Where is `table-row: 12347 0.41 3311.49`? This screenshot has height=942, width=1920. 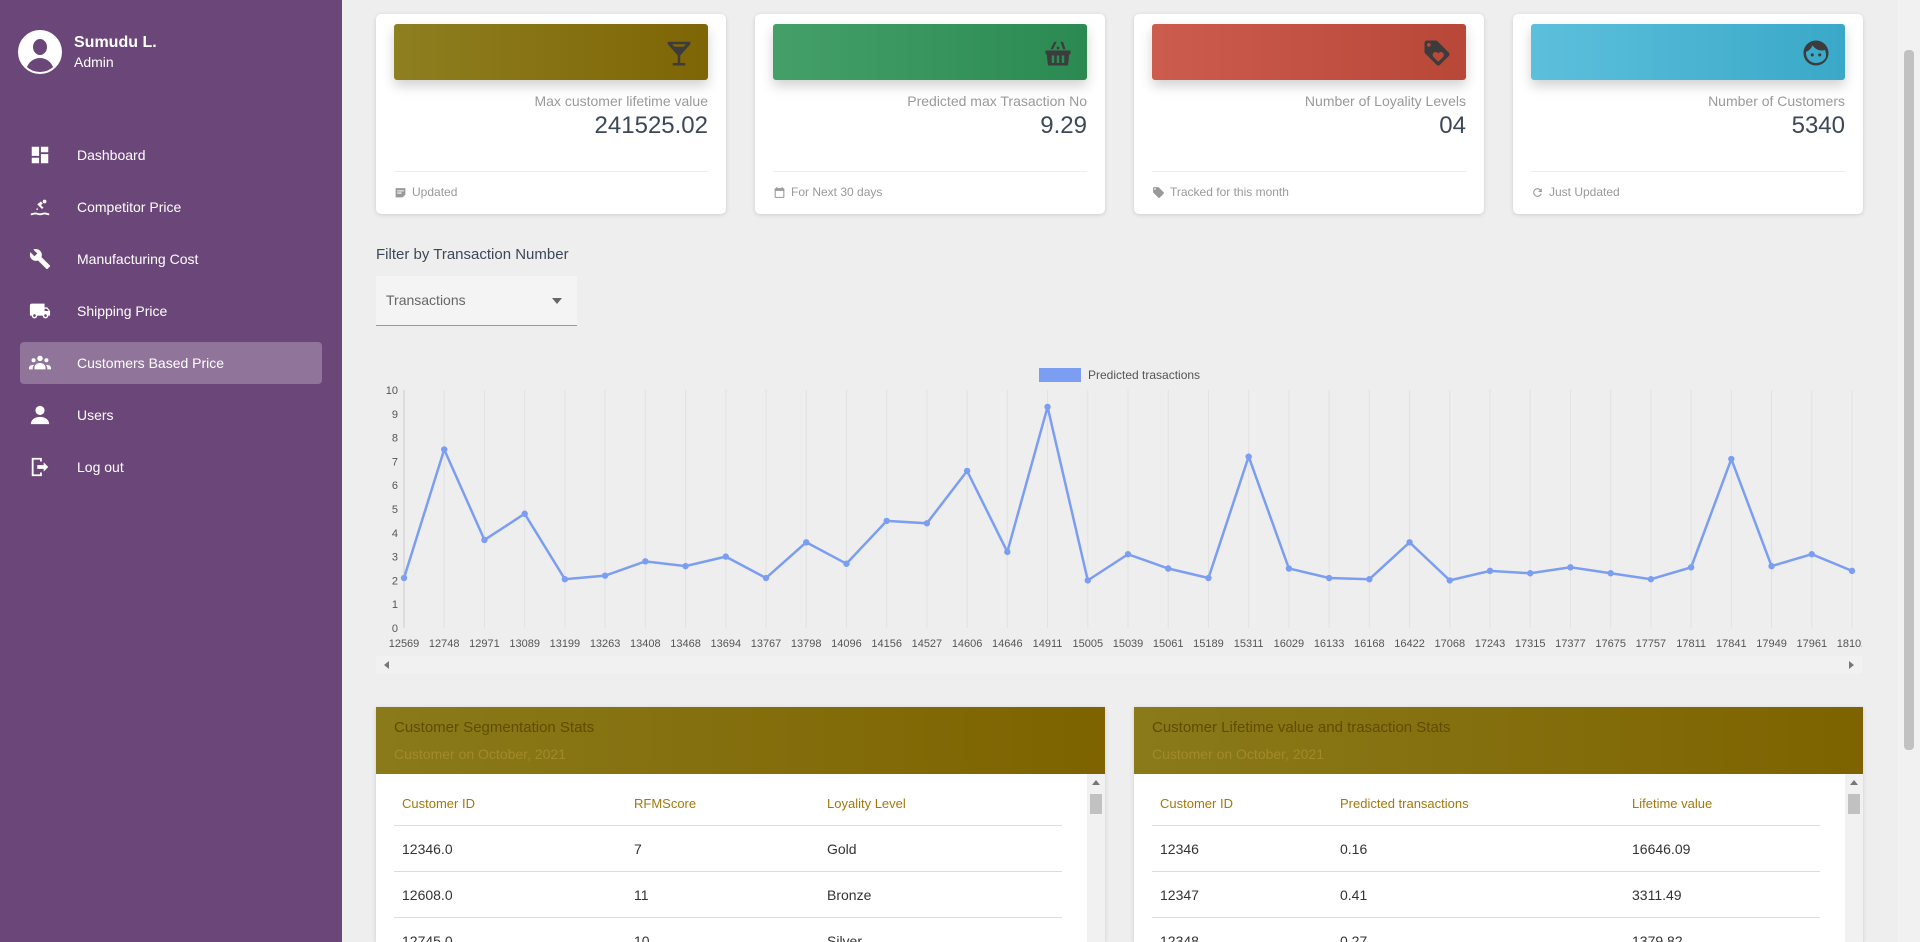 table-row: 12347 0.41 3311.49 is located at coordinates (1486, 895).